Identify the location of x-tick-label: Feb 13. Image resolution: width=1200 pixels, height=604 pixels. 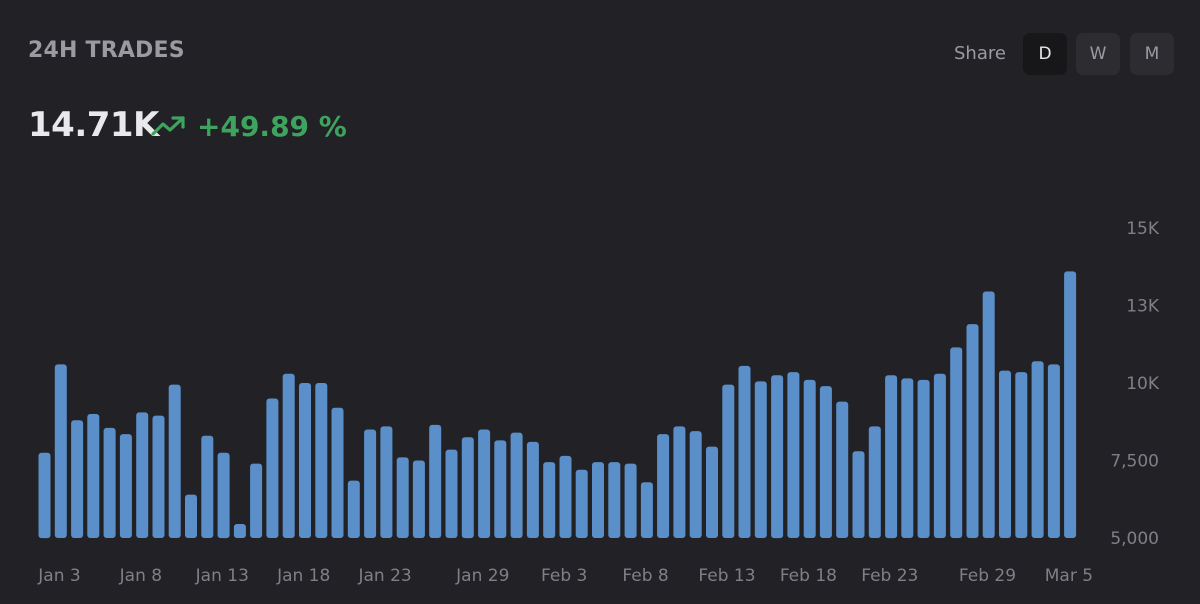
(726, 576).